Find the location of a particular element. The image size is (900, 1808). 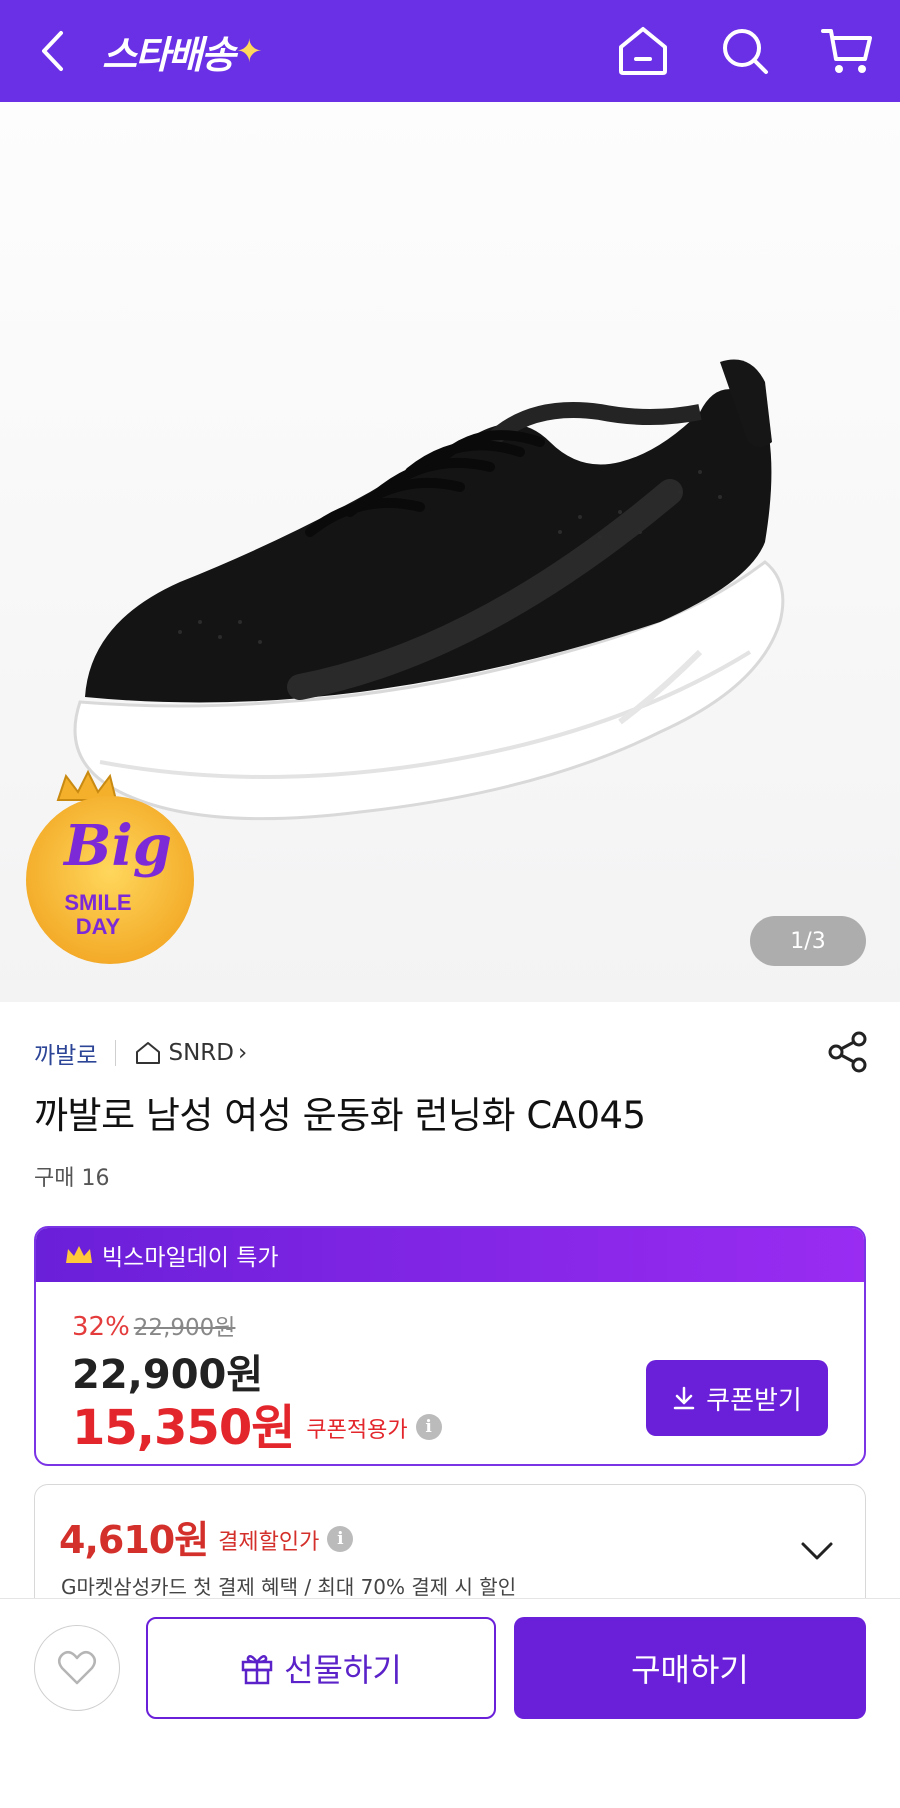

get-coupon-button: 쿠폰받기 is located at coordinates (737, 1398).